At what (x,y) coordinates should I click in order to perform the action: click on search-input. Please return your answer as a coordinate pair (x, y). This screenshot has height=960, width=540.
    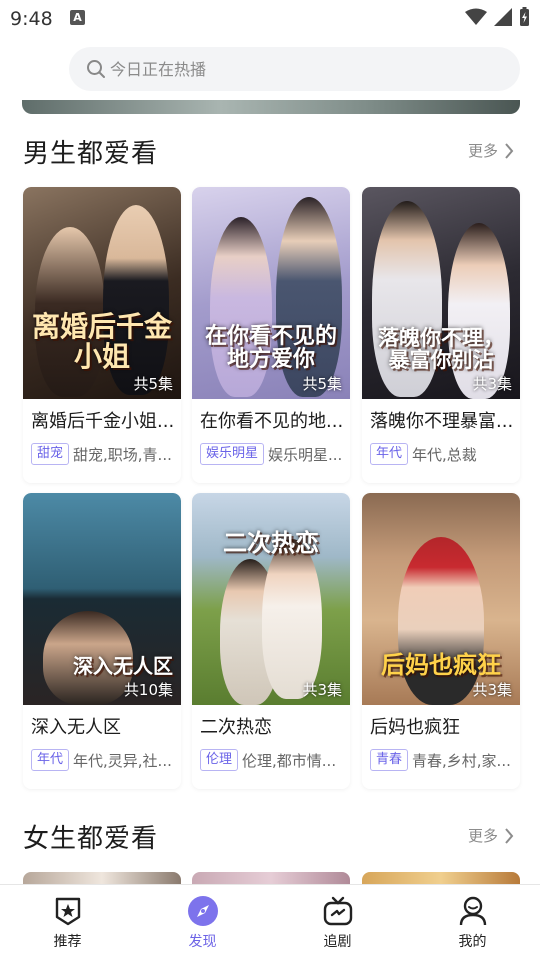
    Looking at the image, I should click on (290, 69).